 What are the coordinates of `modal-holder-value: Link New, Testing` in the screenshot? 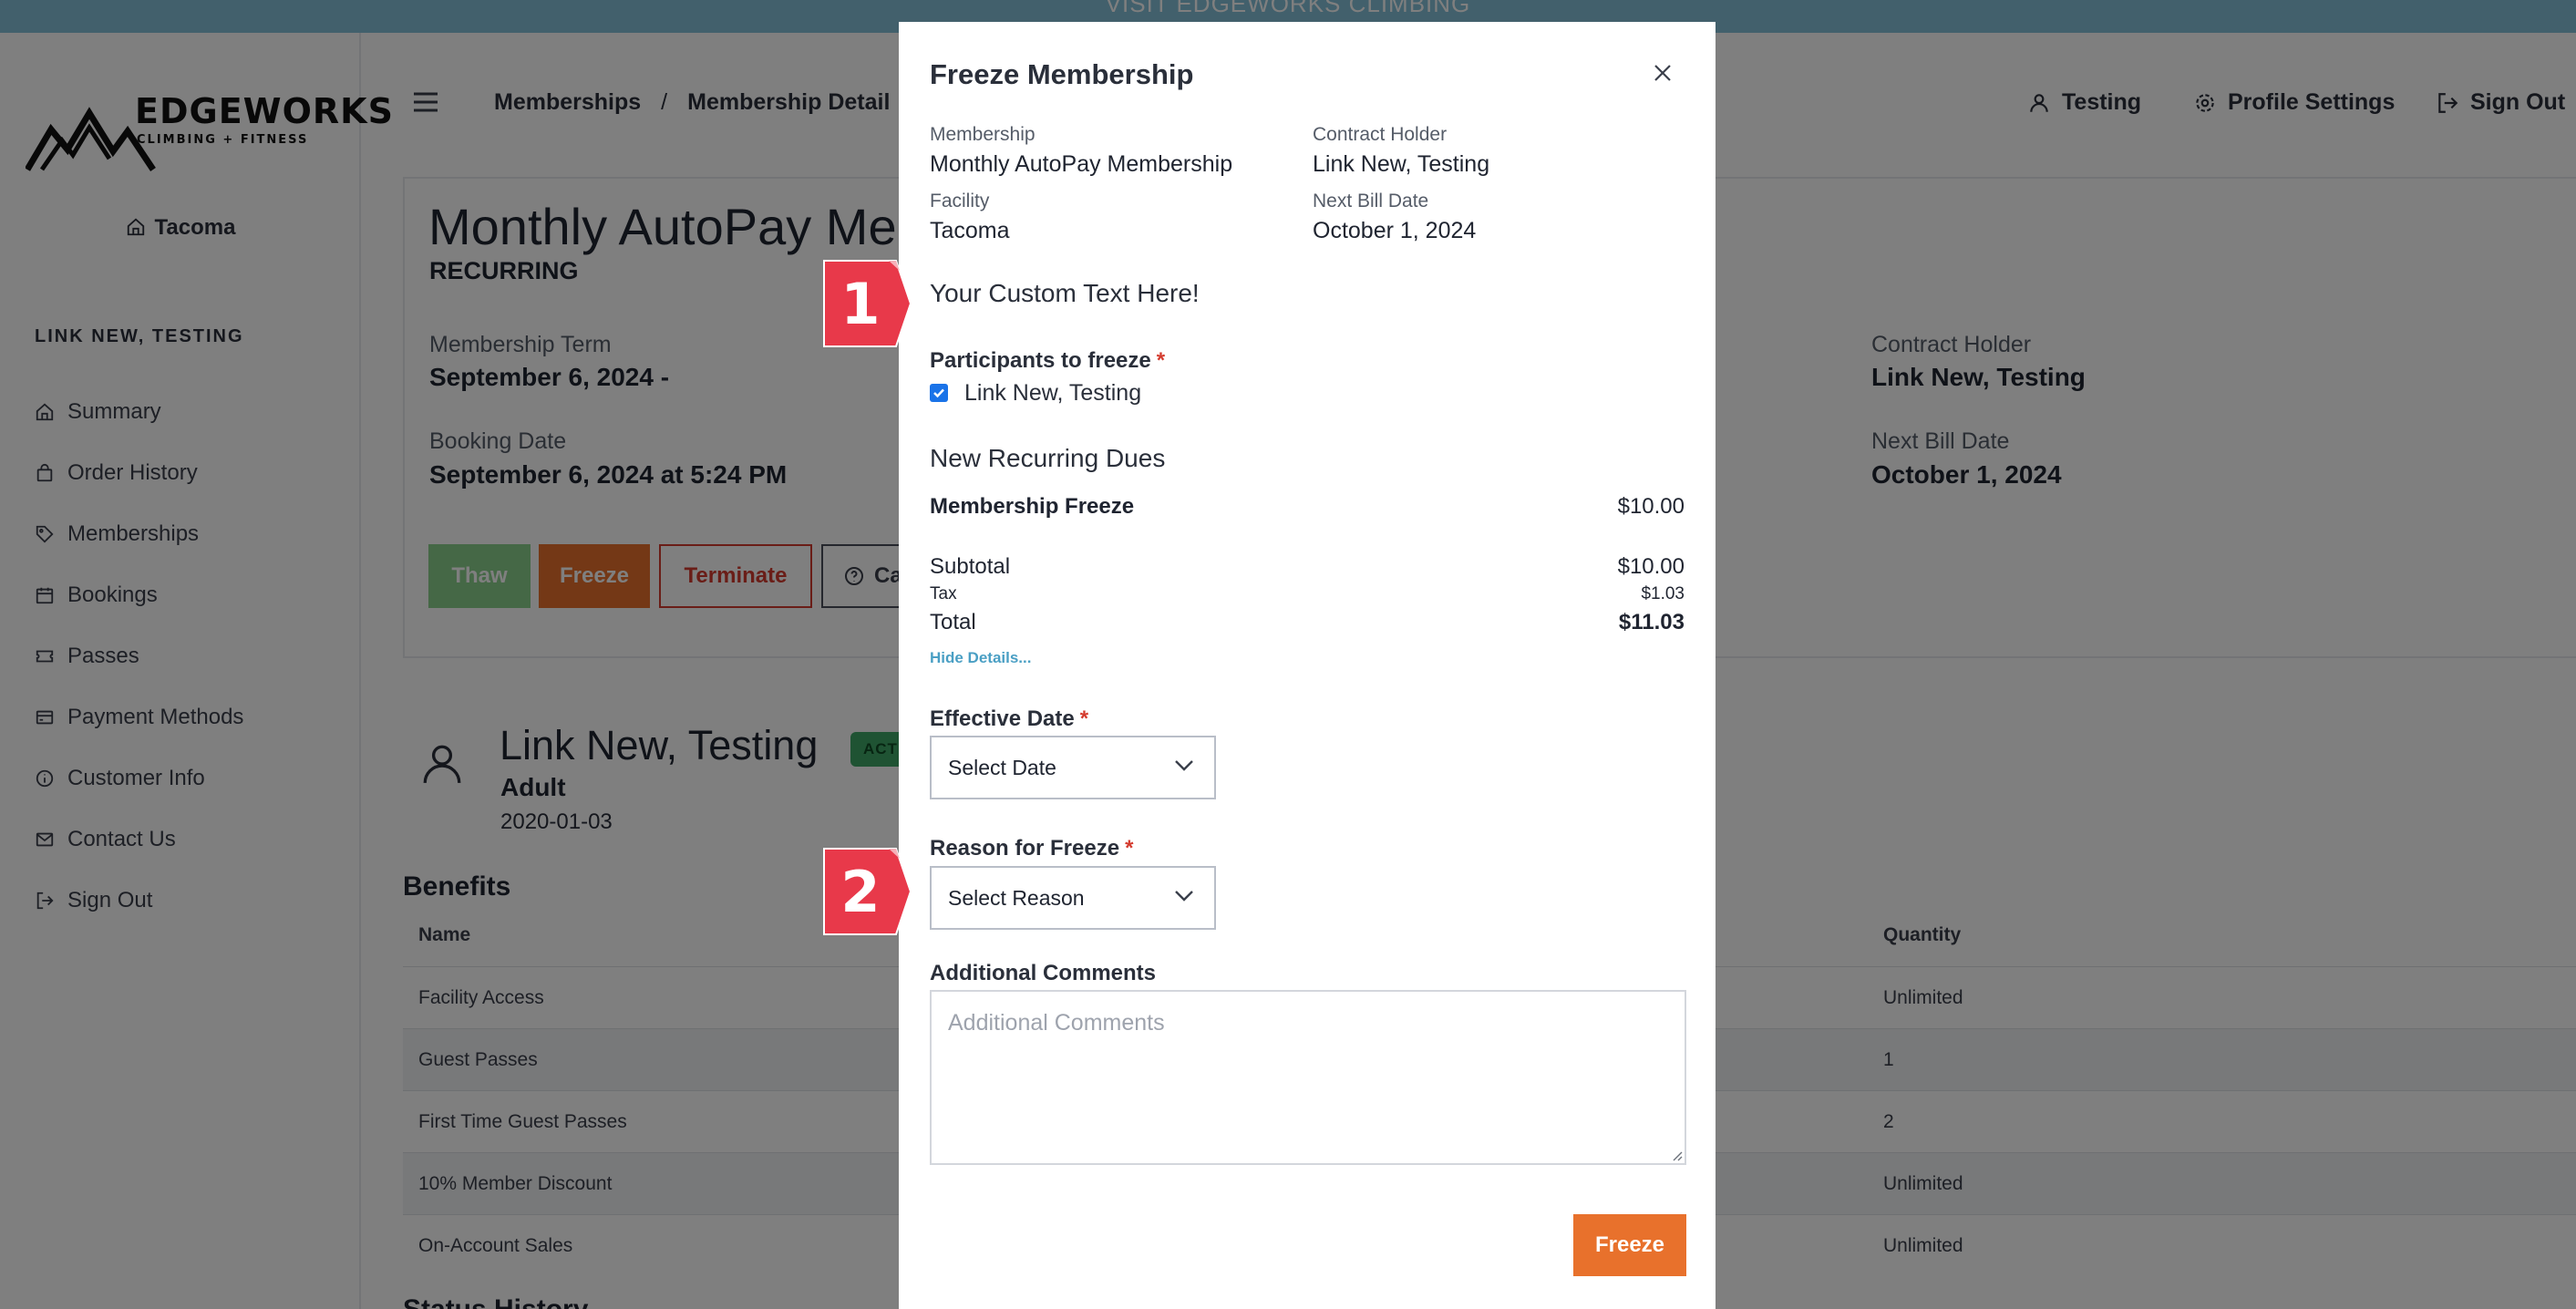 It's located at (1401, 164).